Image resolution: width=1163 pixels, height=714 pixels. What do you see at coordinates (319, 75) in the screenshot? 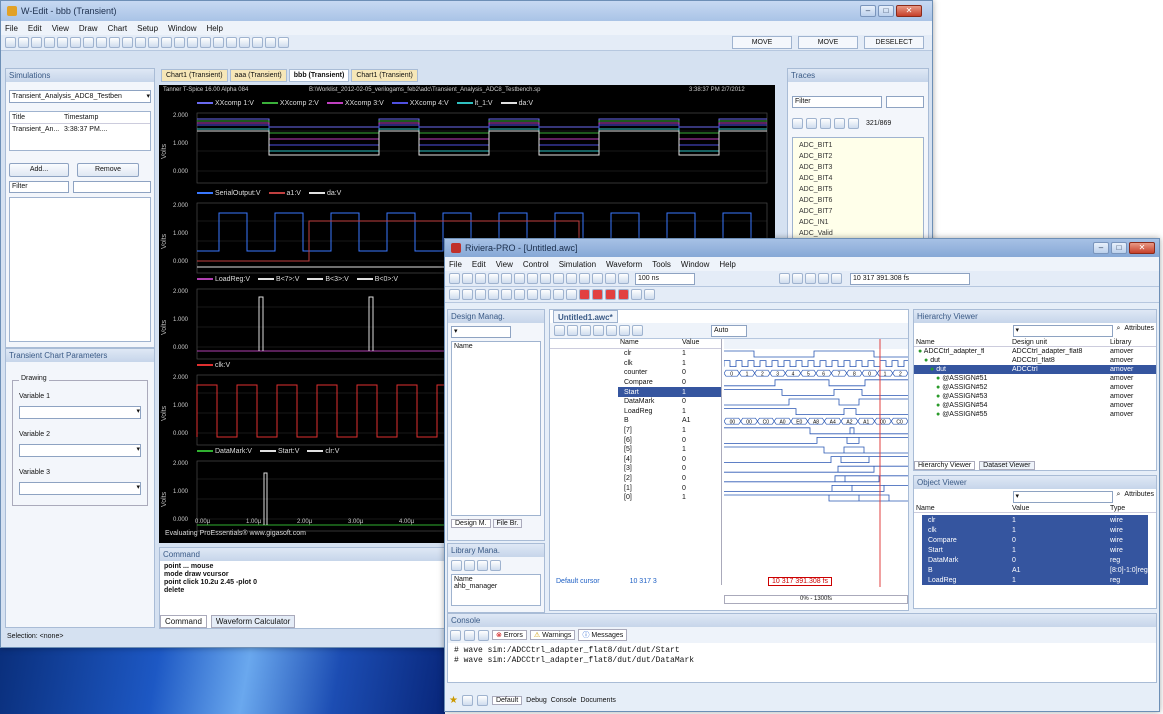
I see `tab-bbb-transient: bbb (Transient)` at bounding box center [319, 75].